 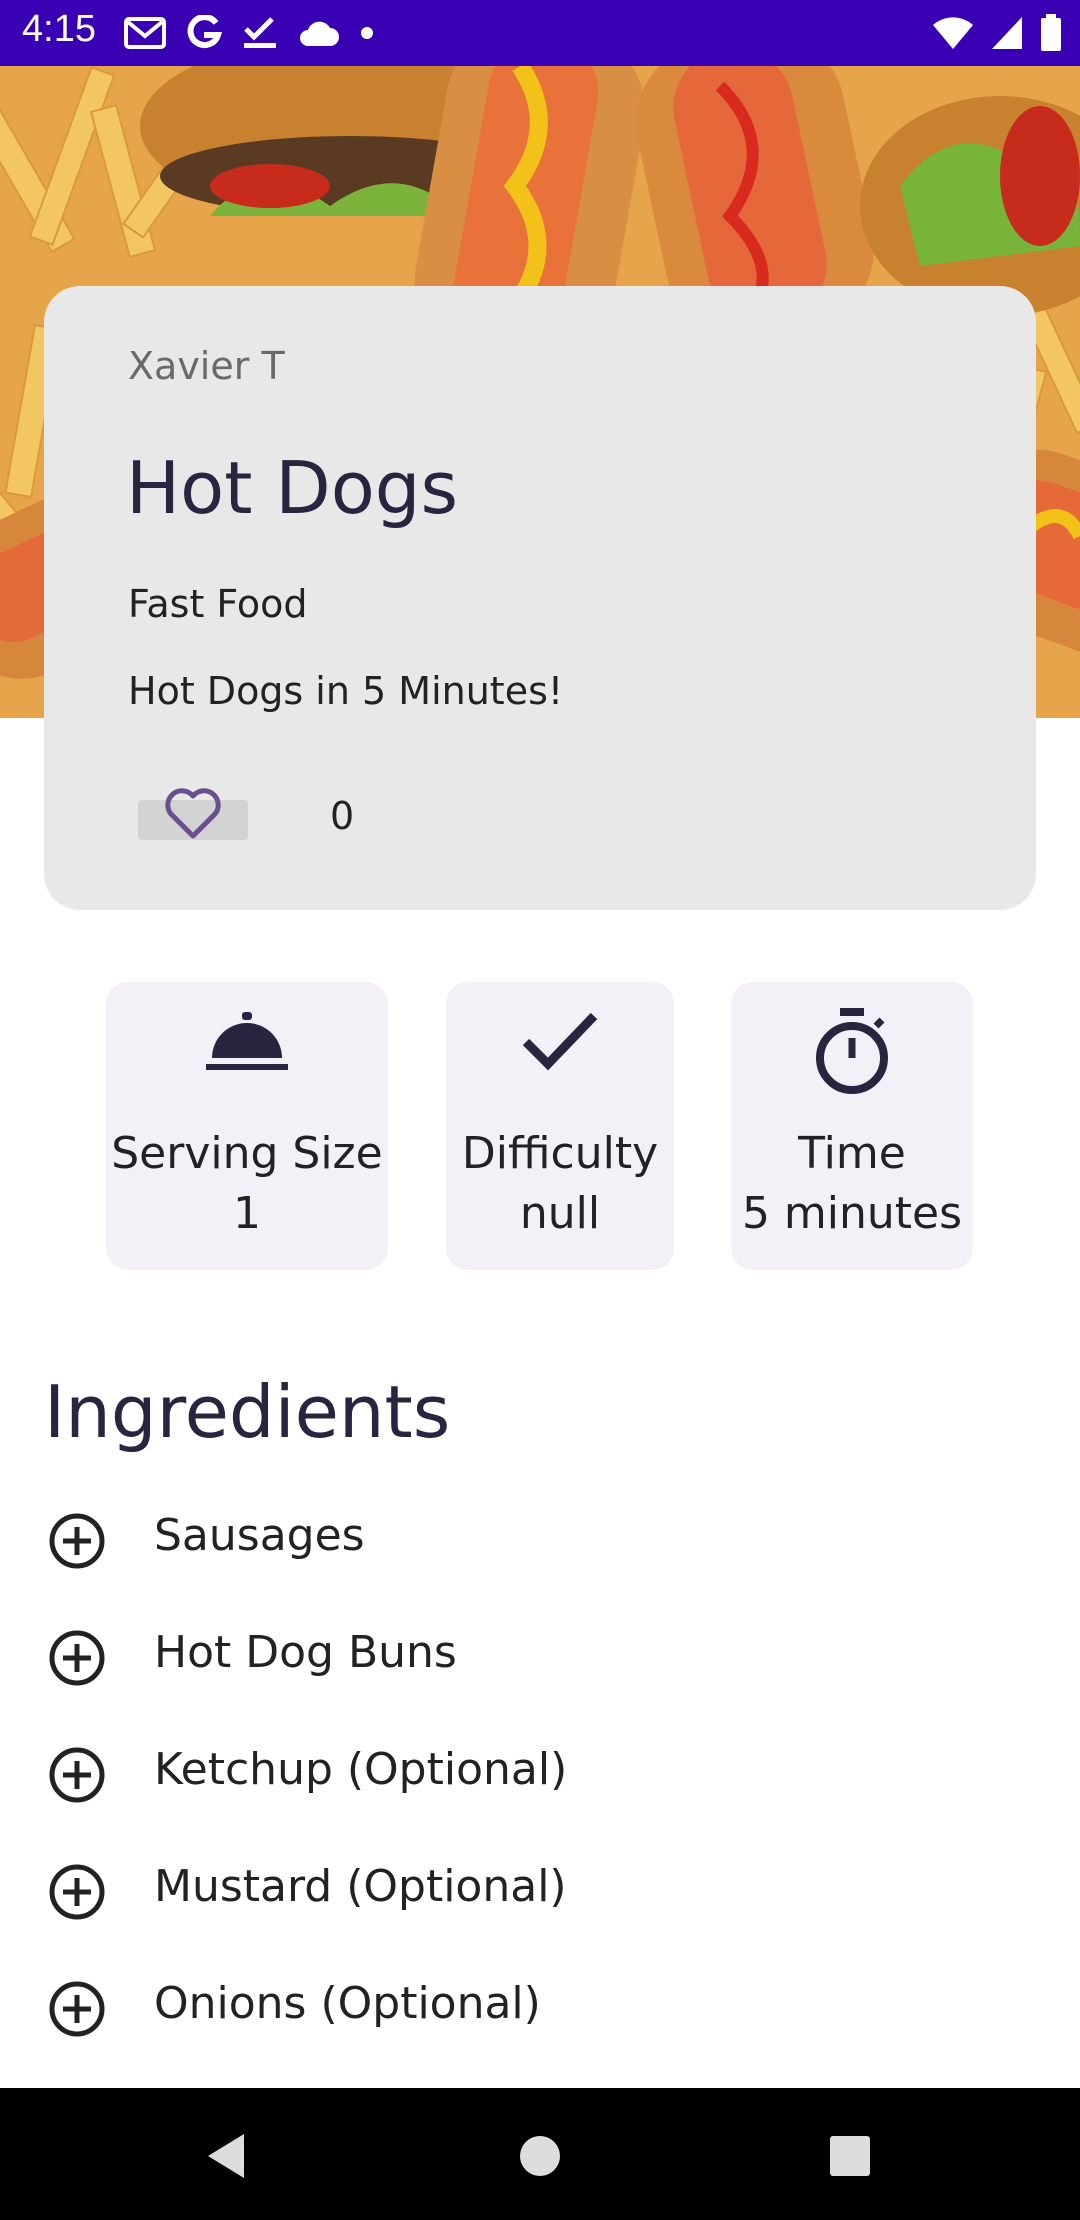 I want to click on serving-size-tile: Serving Size 1, so click(x=247, y=1126).